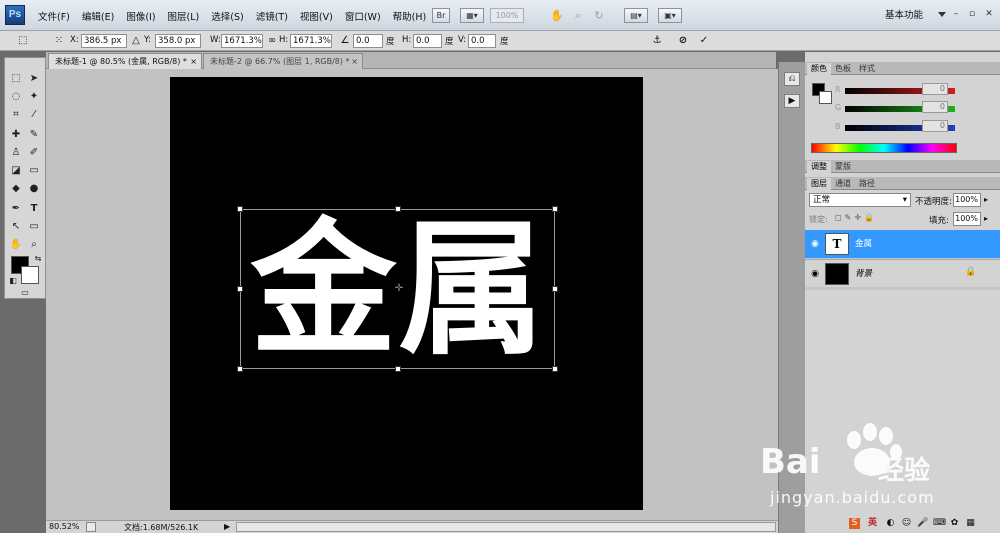 This screenshot has width=1000, height=533. I want to click on eyedropper-icon: ⁄, so click(34, 115).